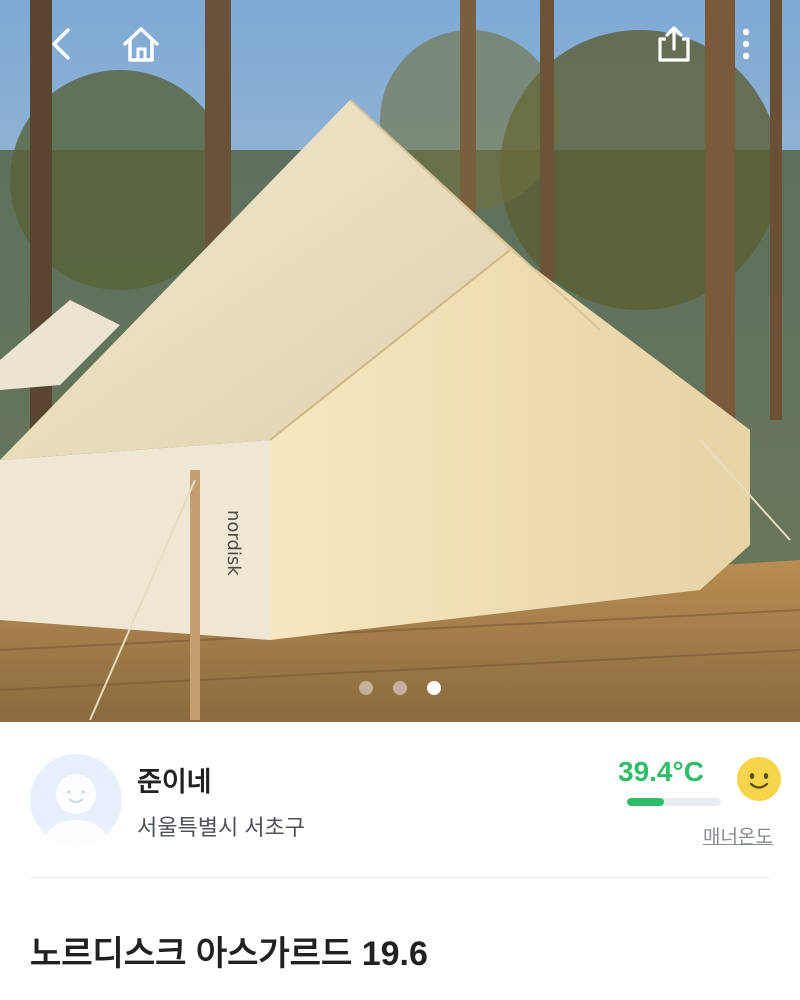 This screenshot has height=1000, width=800. Describe the element at coordinates (400, 45) in the screenshot. I see `top-navigation` at that location.